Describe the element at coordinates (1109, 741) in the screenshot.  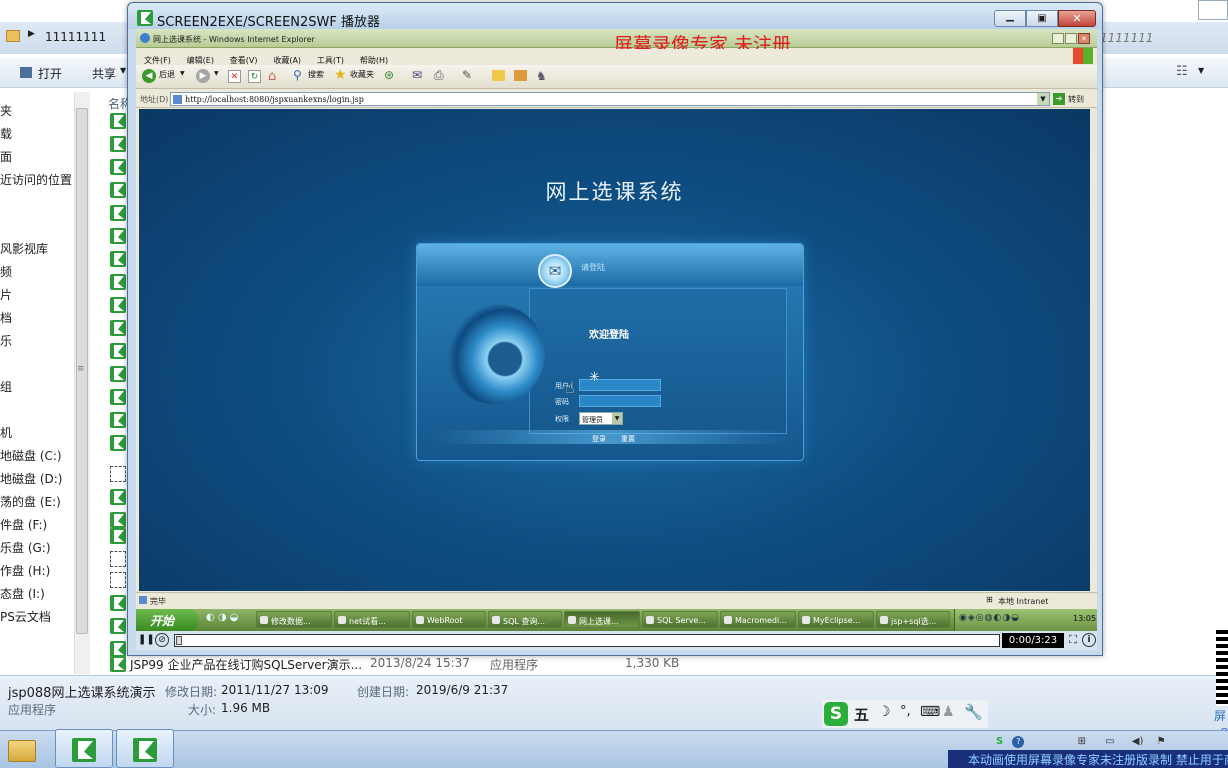
I see `battery-tray-icon: ▭` at that location.